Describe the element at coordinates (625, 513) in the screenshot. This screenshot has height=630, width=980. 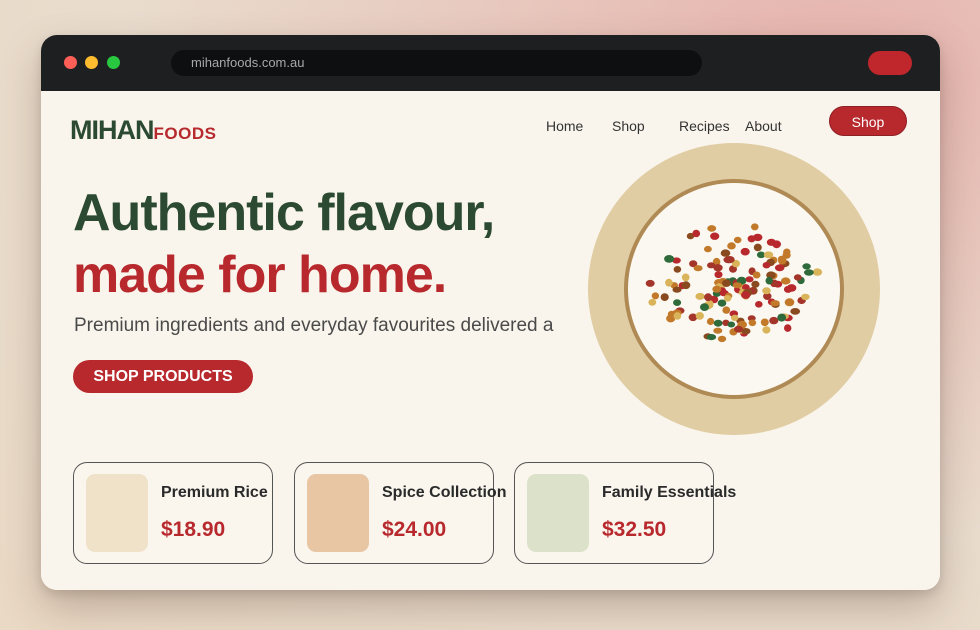
I see `product-card: Family Essentials $32.50` at that location.